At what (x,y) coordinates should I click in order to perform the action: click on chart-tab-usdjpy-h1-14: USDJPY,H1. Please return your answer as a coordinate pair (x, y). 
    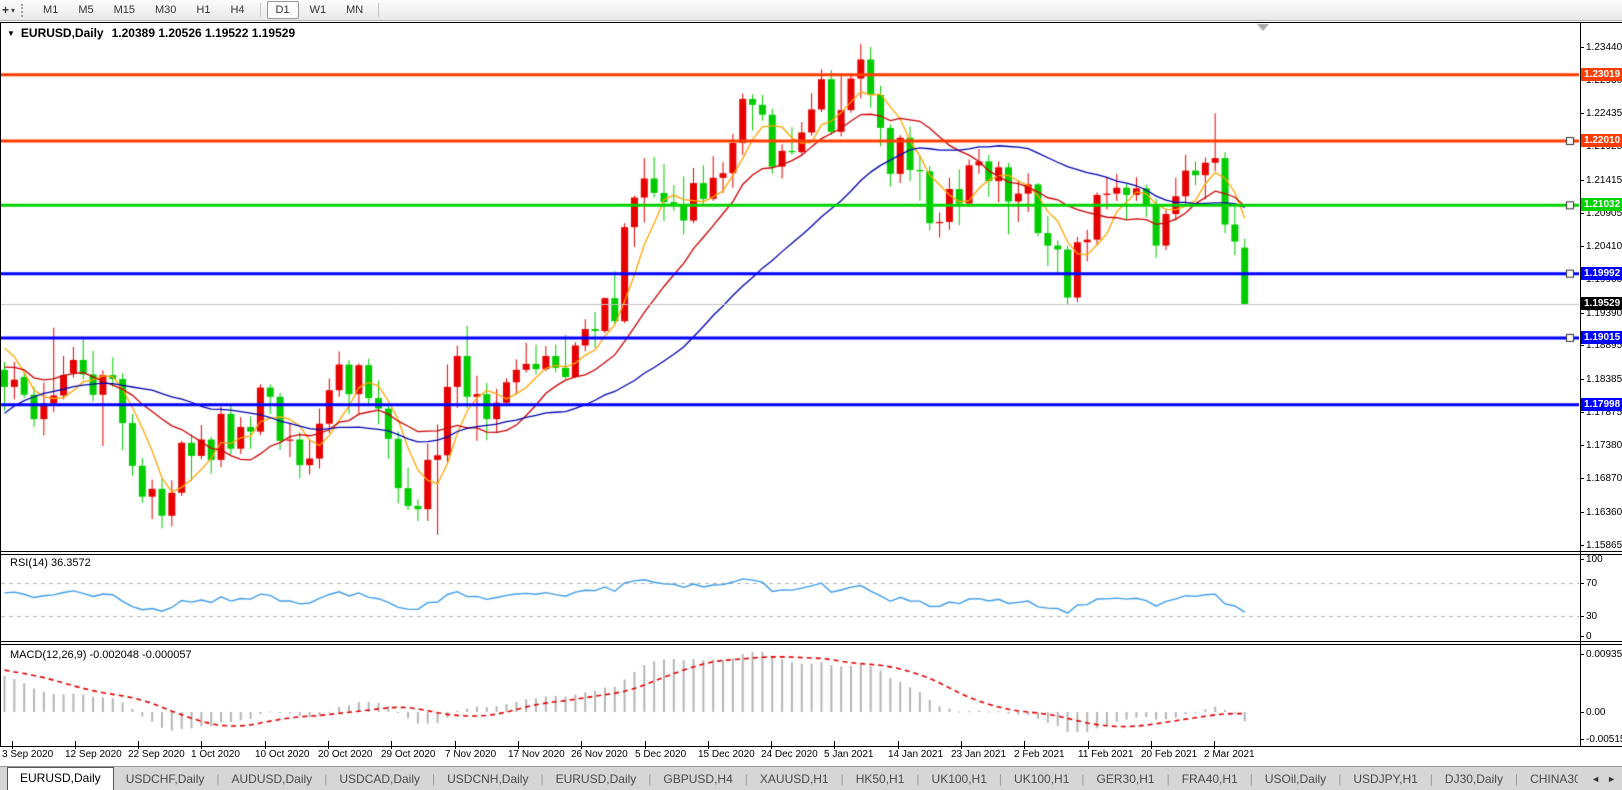
    Looking at the image, I should click on (1385, 778).